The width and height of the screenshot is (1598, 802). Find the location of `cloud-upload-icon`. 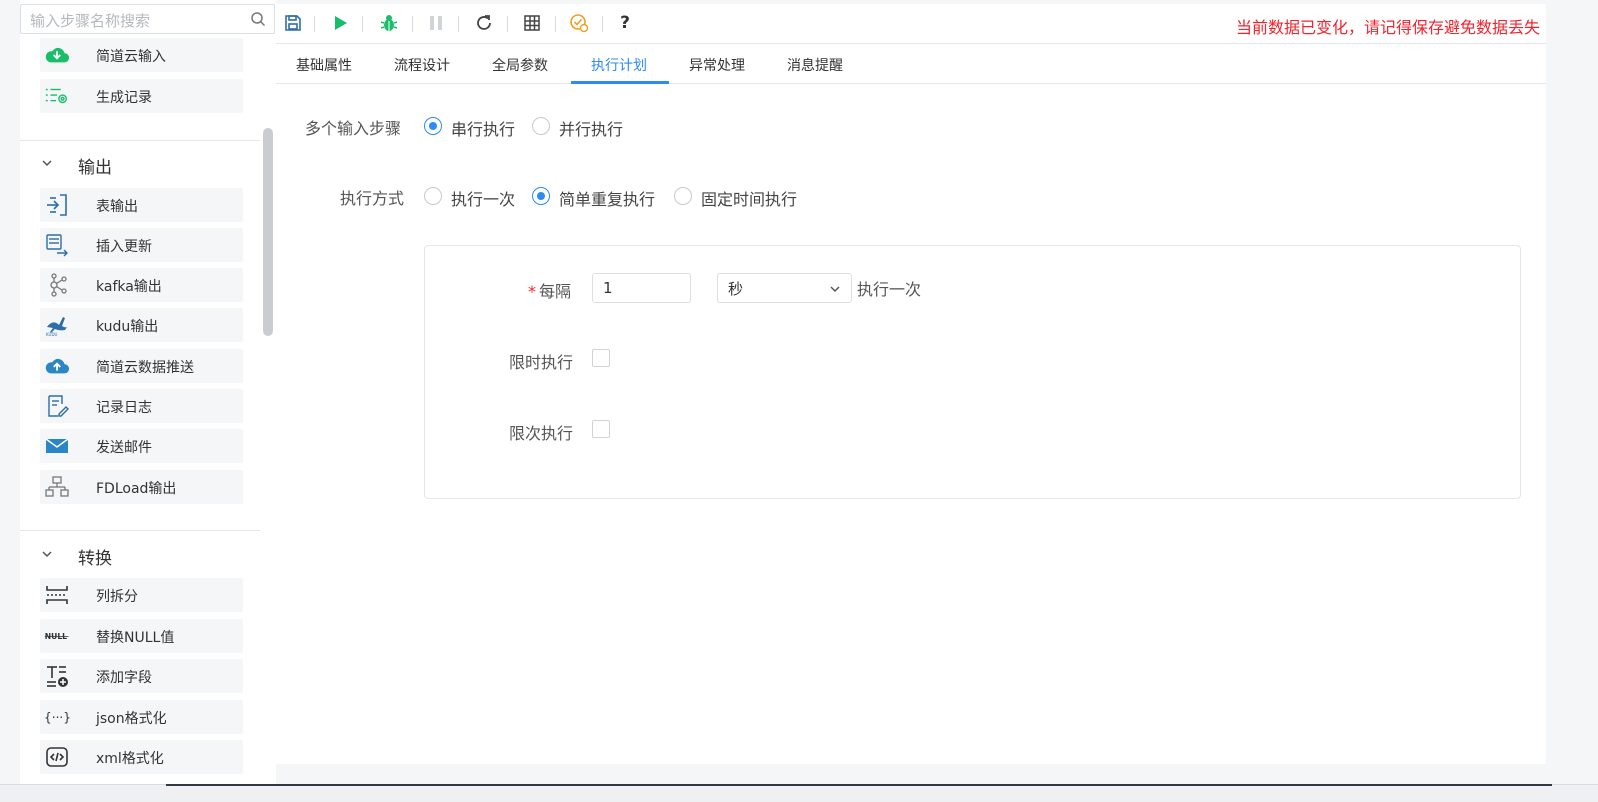

cloud-upload-icon is located at coordinates (57, 366).